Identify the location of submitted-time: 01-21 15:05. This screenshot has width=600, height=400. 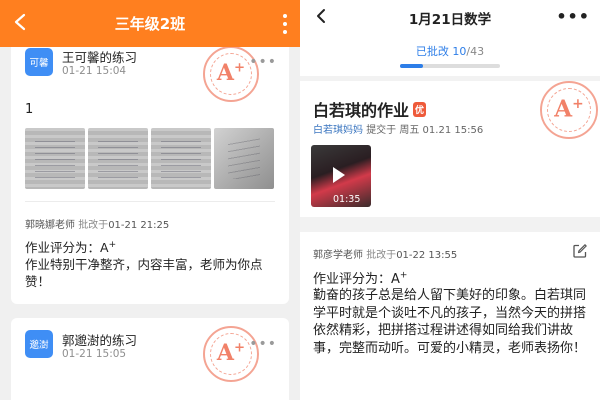
(94, 354).